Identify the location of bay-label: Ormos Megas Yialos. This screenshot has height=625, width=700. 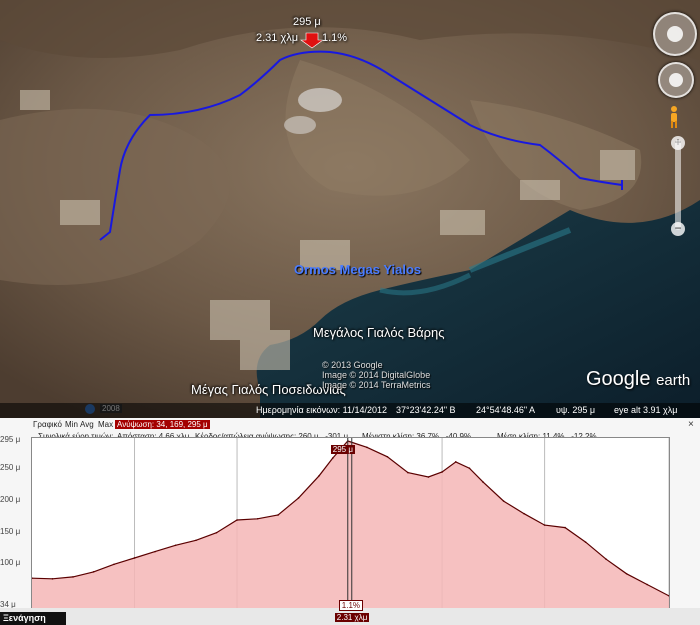
(357, 269).